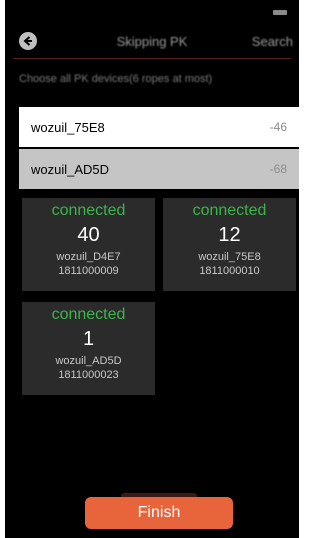 The image size is (320, 538). I want to click on device-list: wozuil_75E8 -46 wozuil_AD5D -68, so click(159, 149).